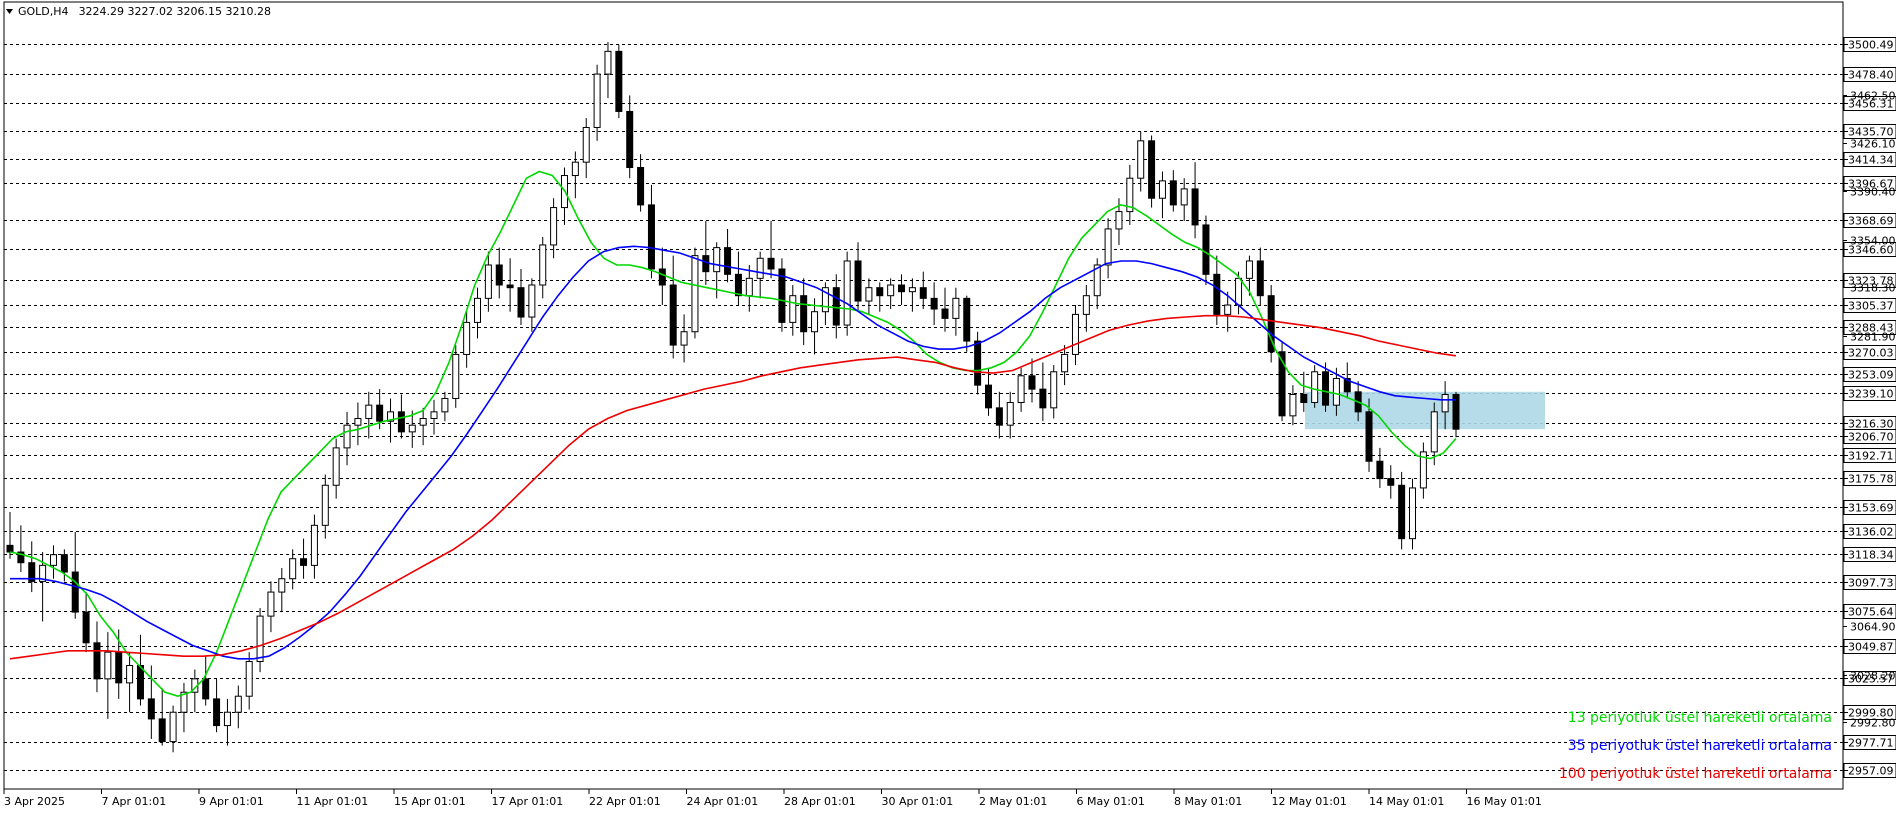  Describe the element at coordinates (231, 801) in the screenshot. I see `time-label: 9 Apr 01:01` at that location.